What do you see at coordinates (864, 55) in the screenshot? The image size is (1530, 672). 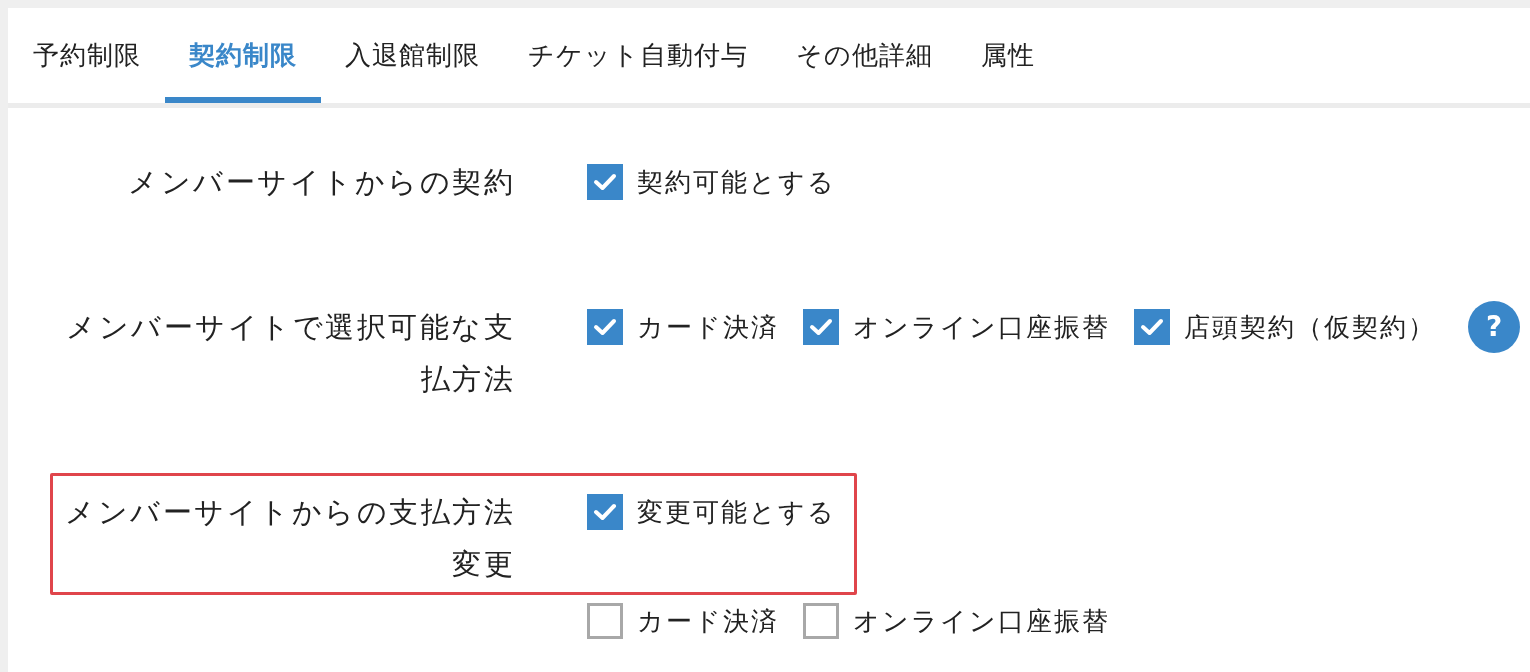 I see `tab: その他詳細` at bounding box center [864, 55].